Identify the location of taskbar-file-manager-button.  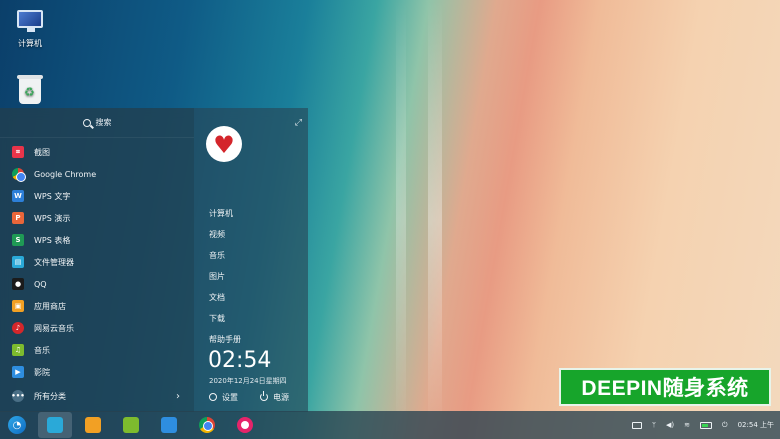
(55, 425).